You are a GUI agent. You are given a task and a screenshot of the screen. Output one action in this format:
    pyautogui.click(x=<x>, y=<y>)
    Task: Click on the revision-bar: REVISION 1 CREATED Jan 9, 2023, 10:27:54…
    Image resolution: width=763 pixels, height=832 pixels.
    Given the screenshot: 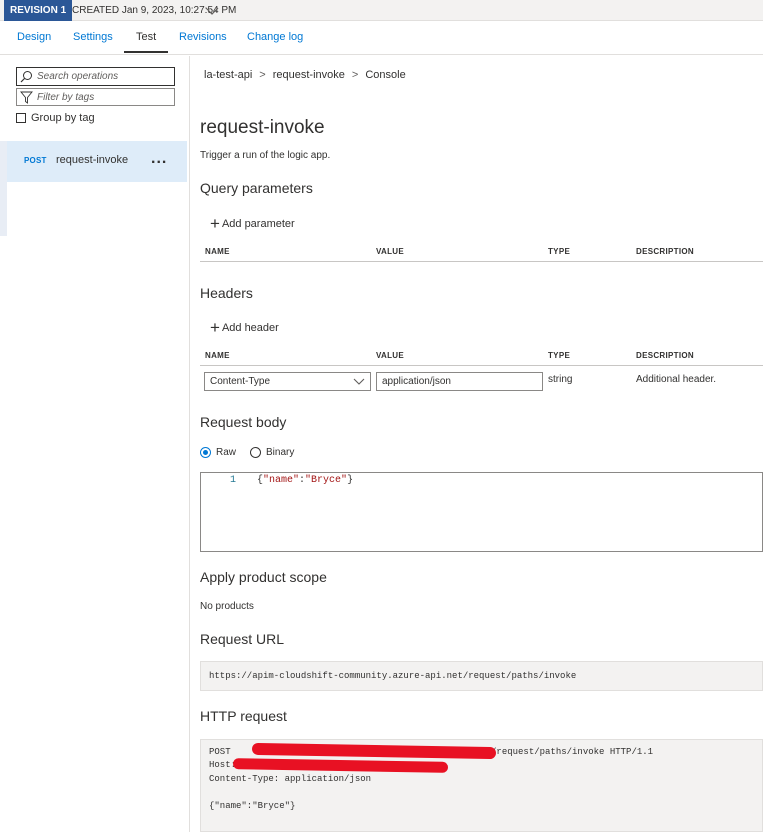 What is the action you would take?
    pyautogui.click(x=381, y=10)
    